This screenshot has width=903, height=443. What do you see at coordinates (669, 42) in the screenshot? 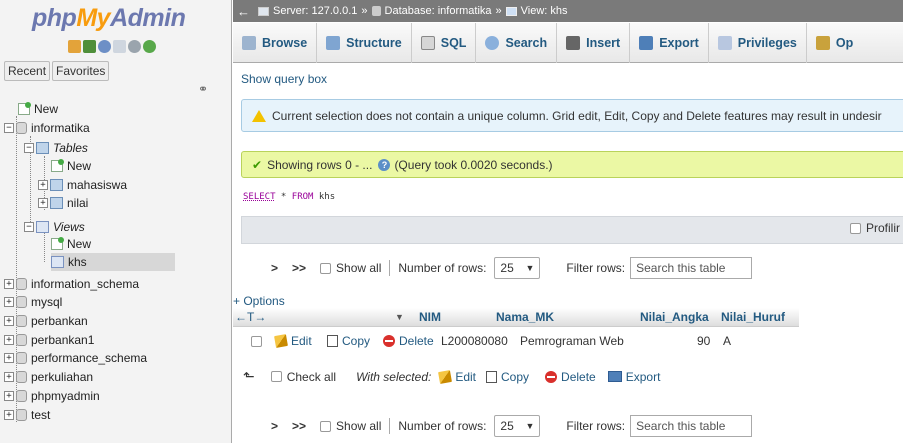
I see `tab-export: Export` at bounding box center [669, 42].